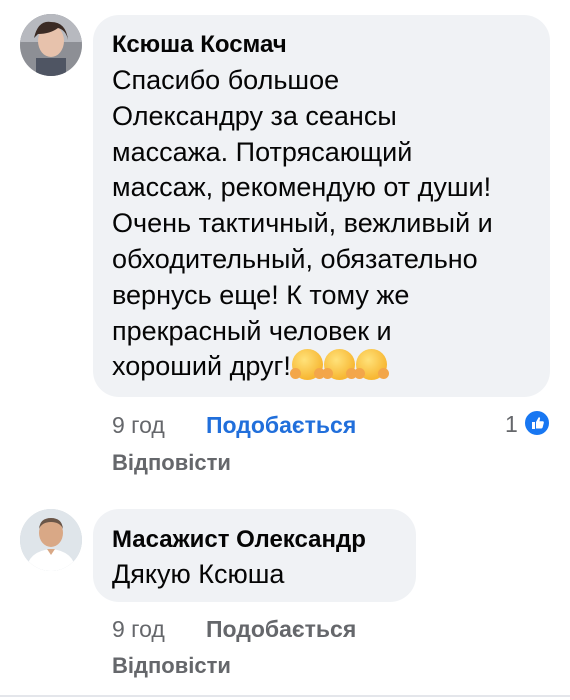  Describe the element at coordinates (239, 540) in the screenshot. I see `comment-author: Масажист Олександр` at that location.